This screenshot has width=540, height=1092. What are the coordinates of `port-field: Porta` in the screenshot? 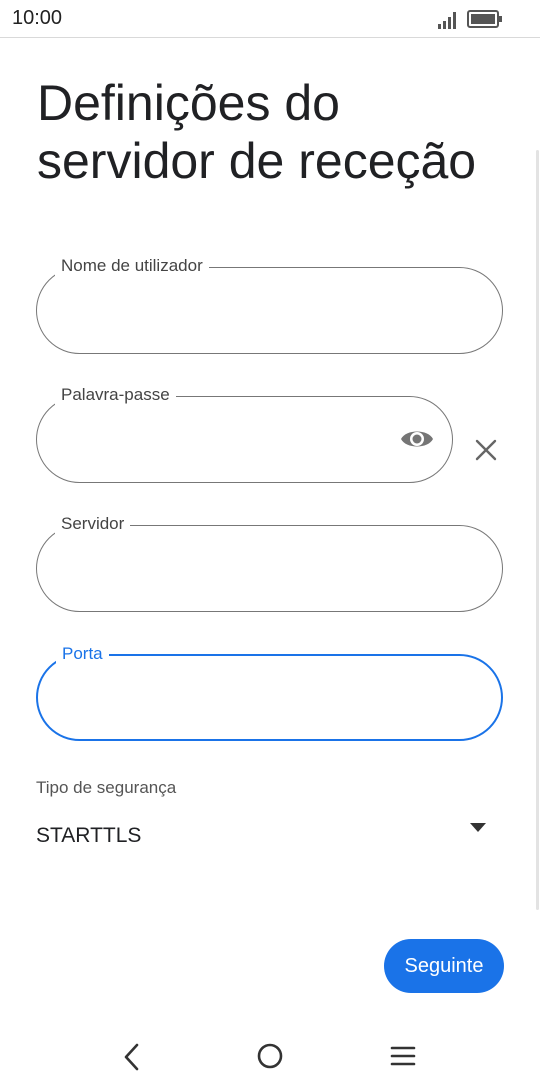 It's located at (269, 692).